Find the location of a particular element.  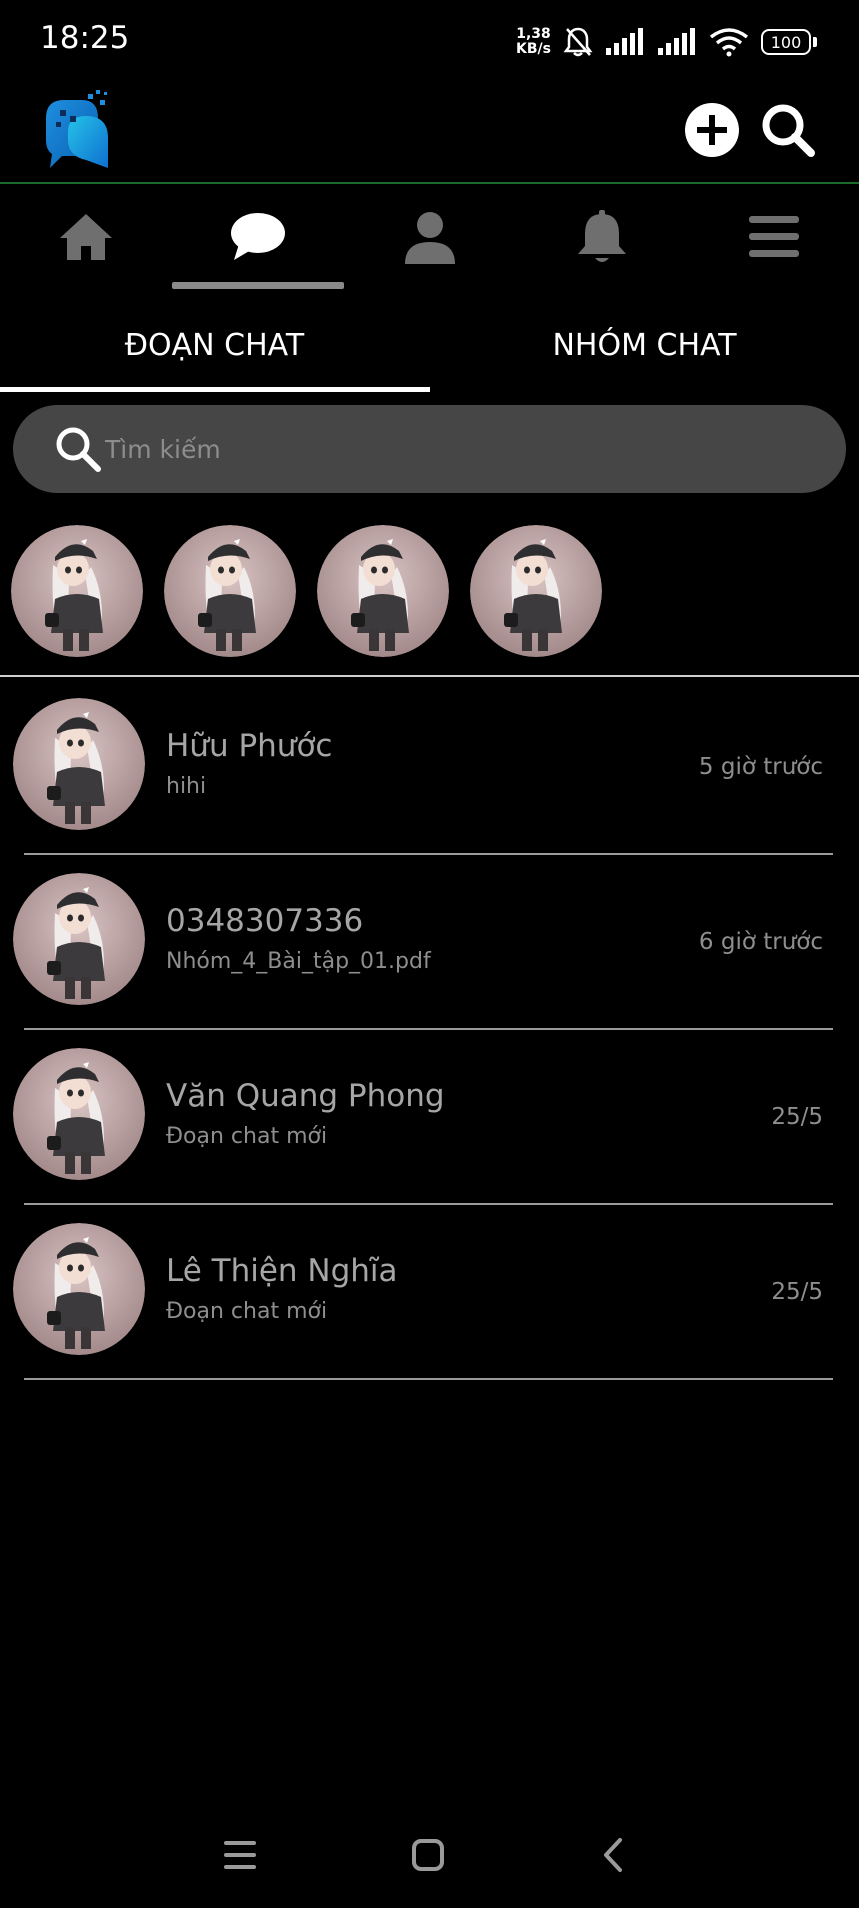

status-bar: 18:25 1,38 KB/s 100 is located at coordinates (429, 40).